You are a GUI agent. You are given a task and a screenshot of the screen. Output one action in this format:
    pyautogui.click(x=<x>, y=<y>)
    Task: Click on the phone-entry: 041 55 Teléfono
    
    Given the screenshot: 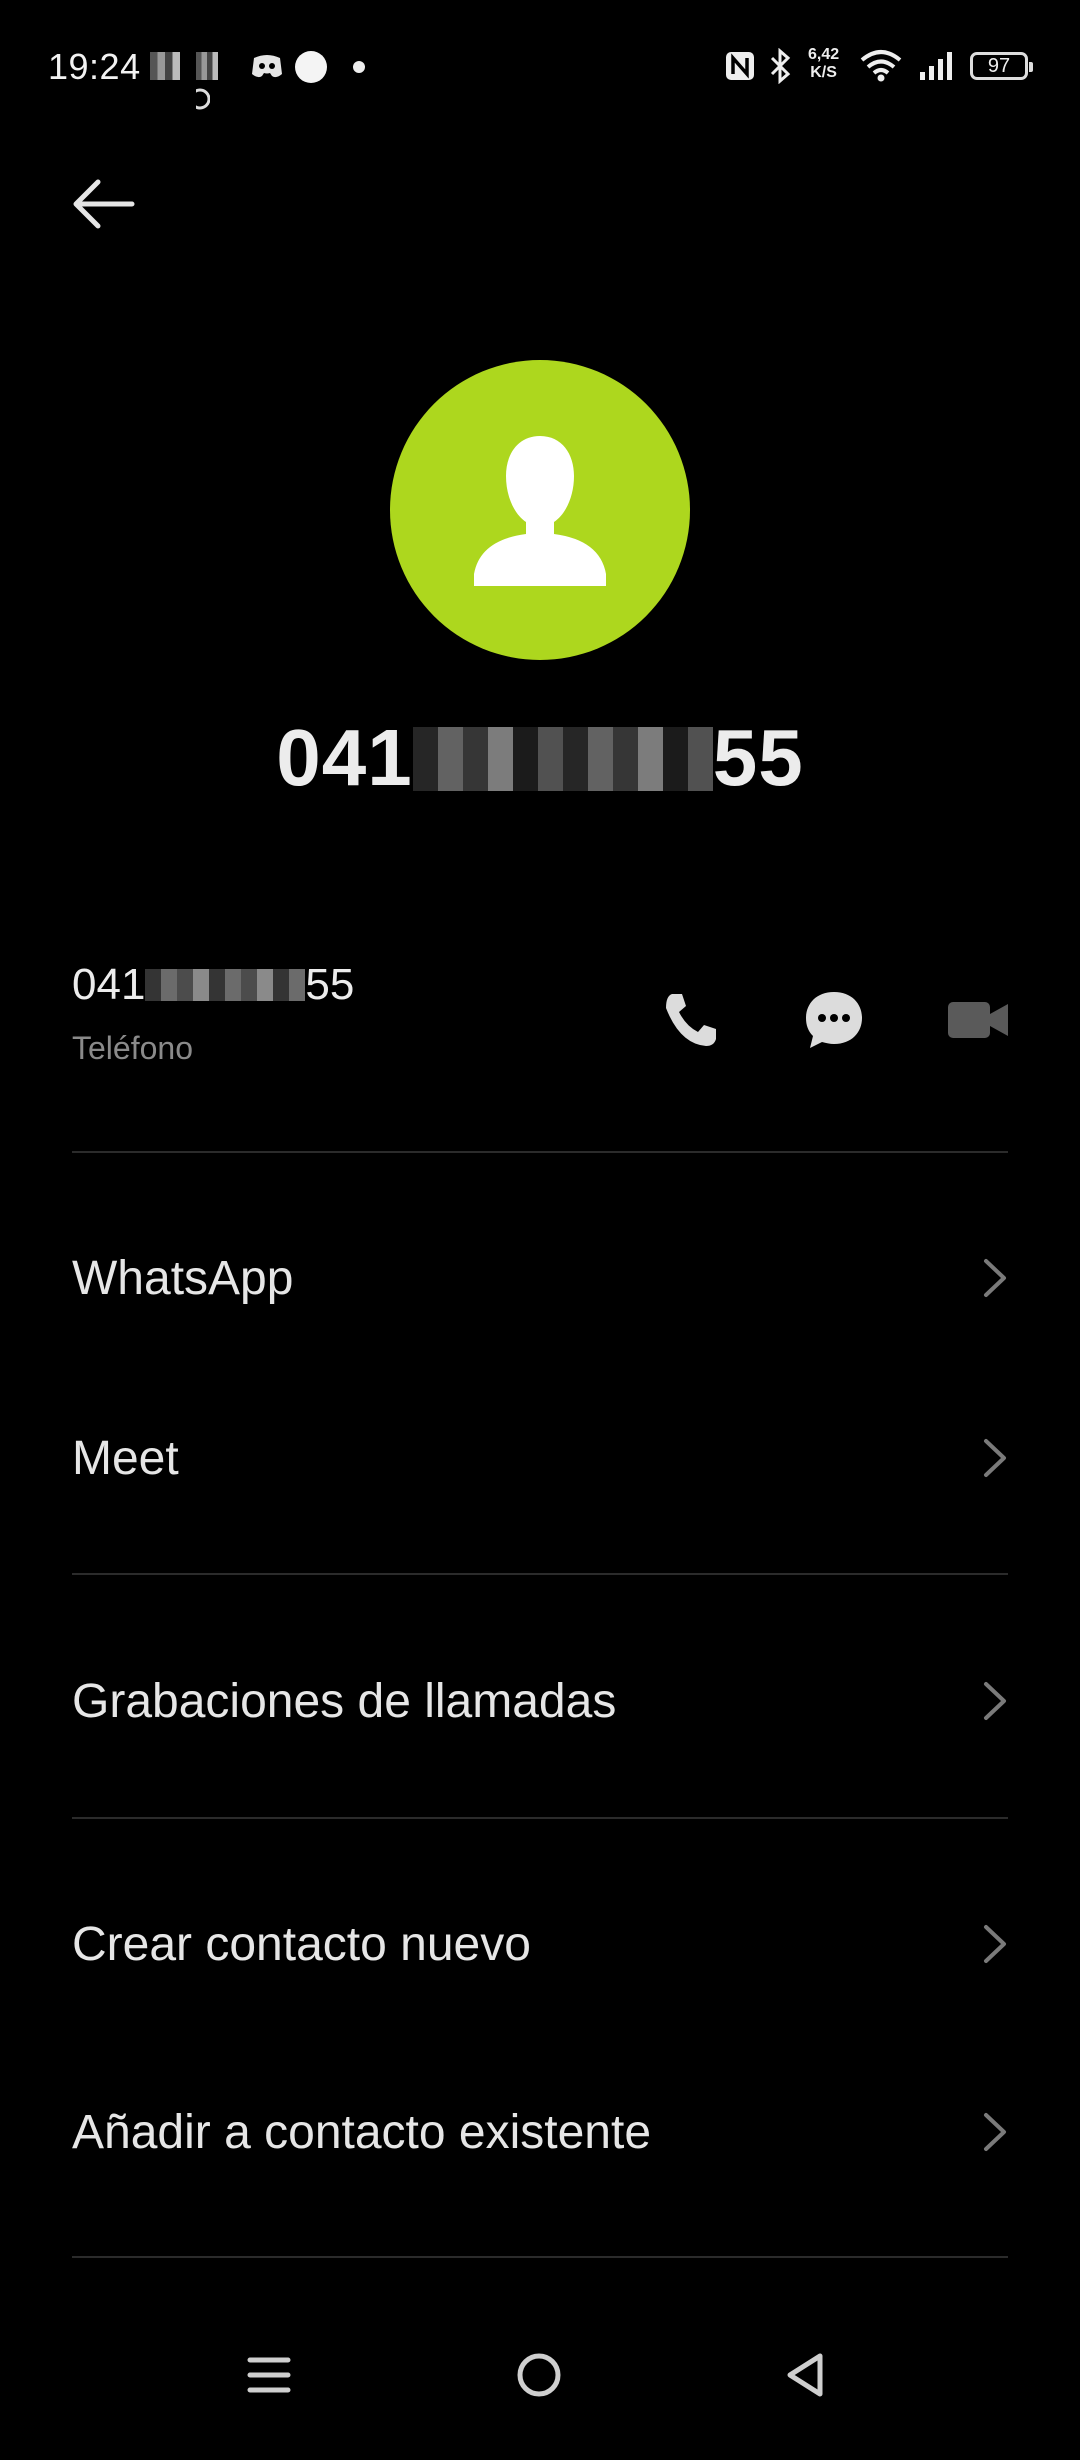 What is the action you would take?
    pyautogui.click(x=542, y=1020)
    